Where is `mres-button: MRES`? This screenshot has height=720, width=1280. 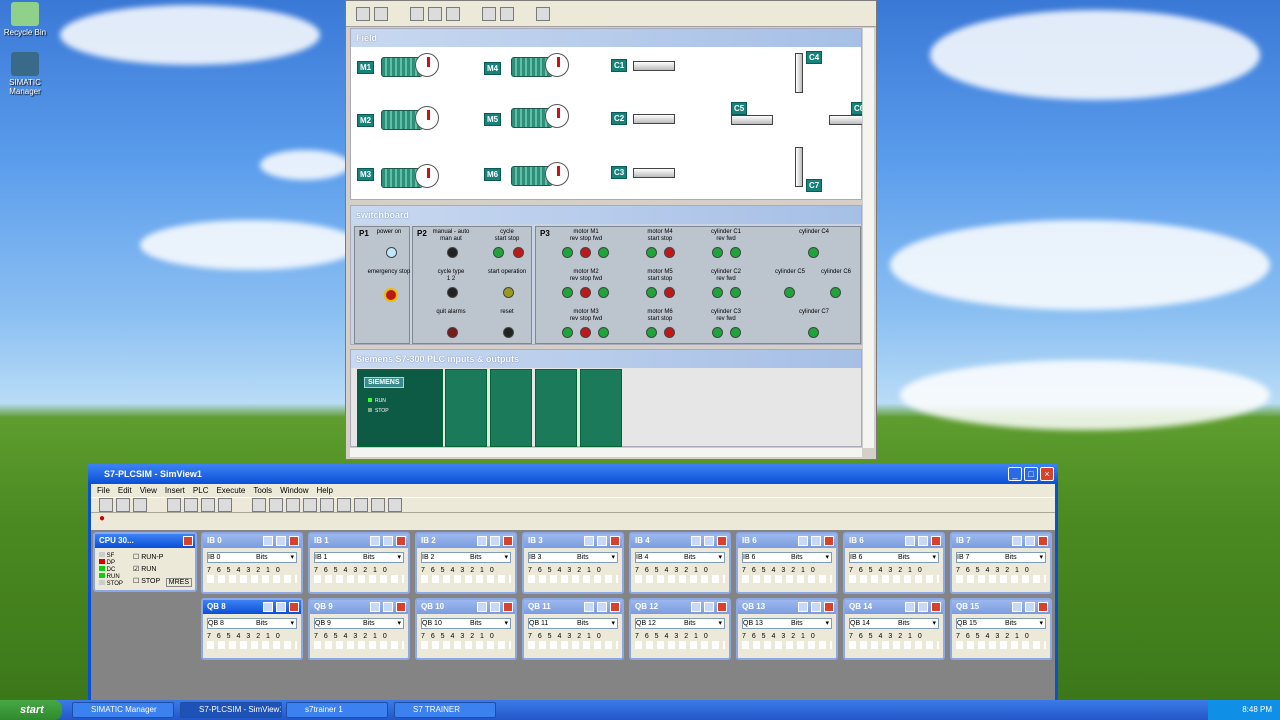
mres-button: MRES is located at coordinates (178, 582).